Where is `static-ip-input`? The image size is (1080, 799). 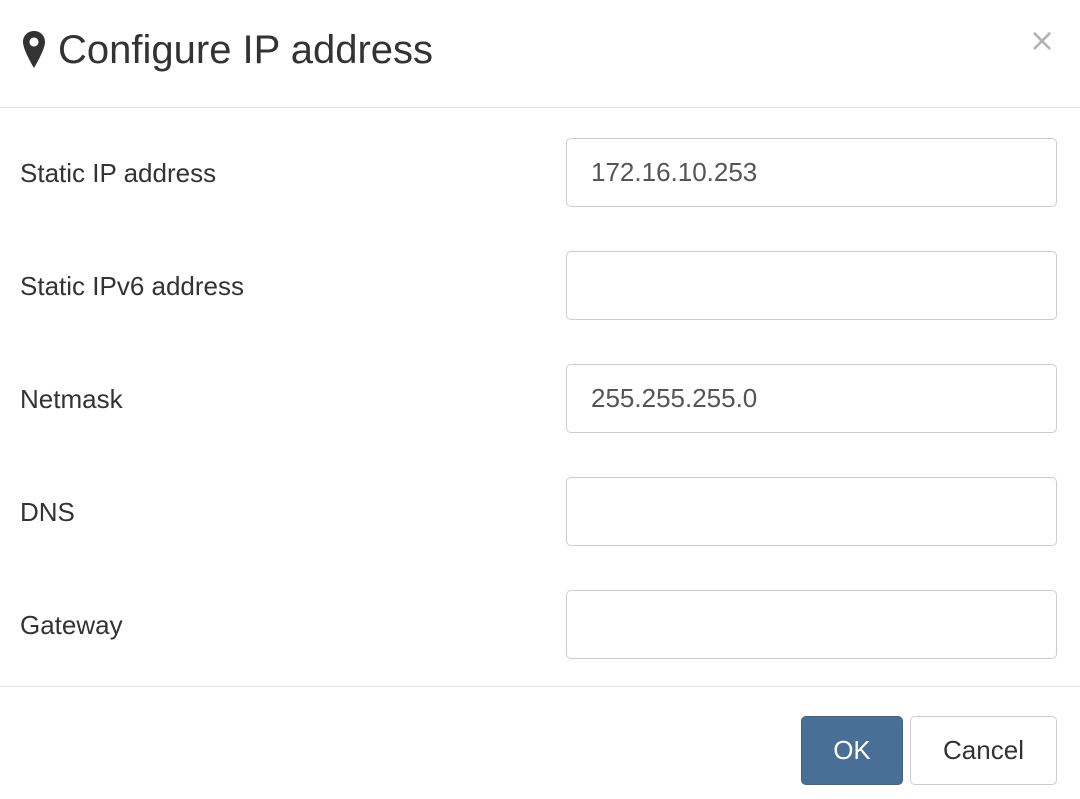 static-ip-input is located at coordinates (811, 172).